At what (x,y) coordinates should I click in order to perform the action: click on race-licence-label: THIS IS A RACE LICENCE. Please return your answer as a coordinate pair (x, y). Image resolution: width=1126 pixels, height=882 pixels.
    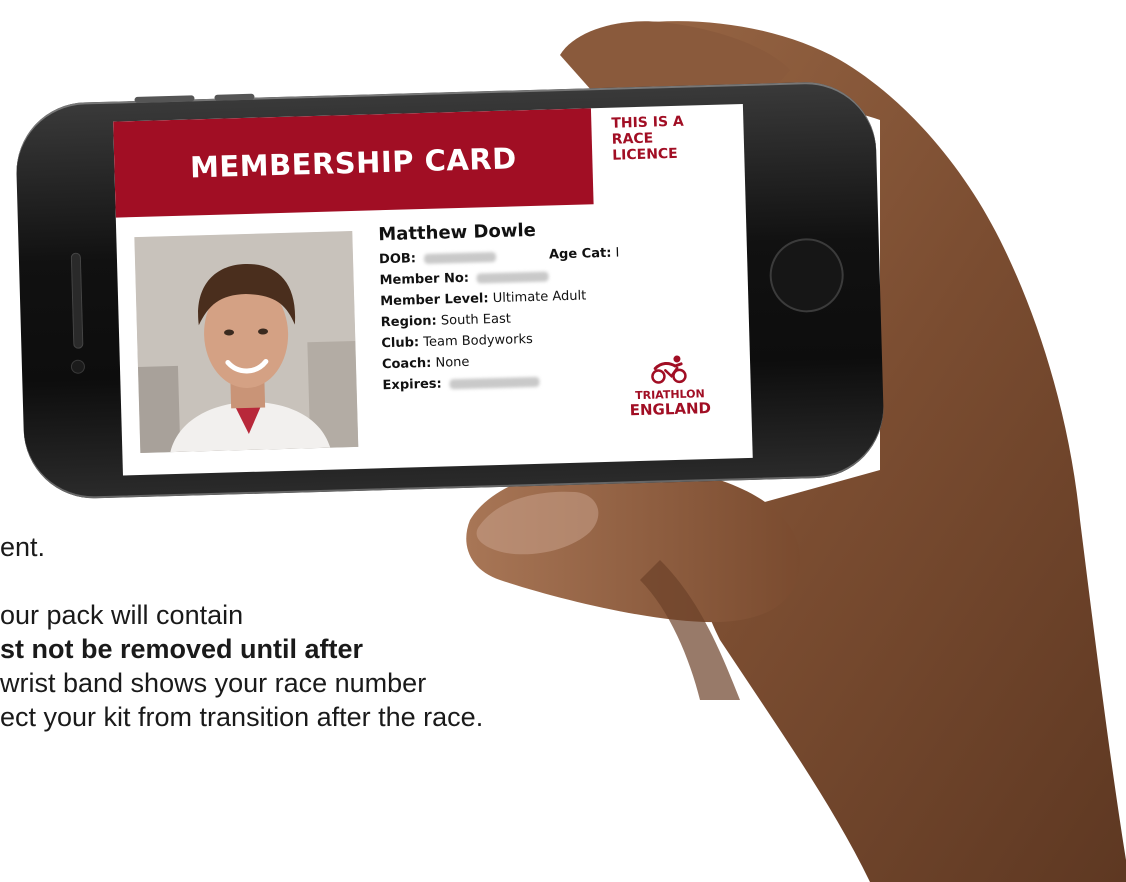
    Looking at the image, I should click on (676, 138).